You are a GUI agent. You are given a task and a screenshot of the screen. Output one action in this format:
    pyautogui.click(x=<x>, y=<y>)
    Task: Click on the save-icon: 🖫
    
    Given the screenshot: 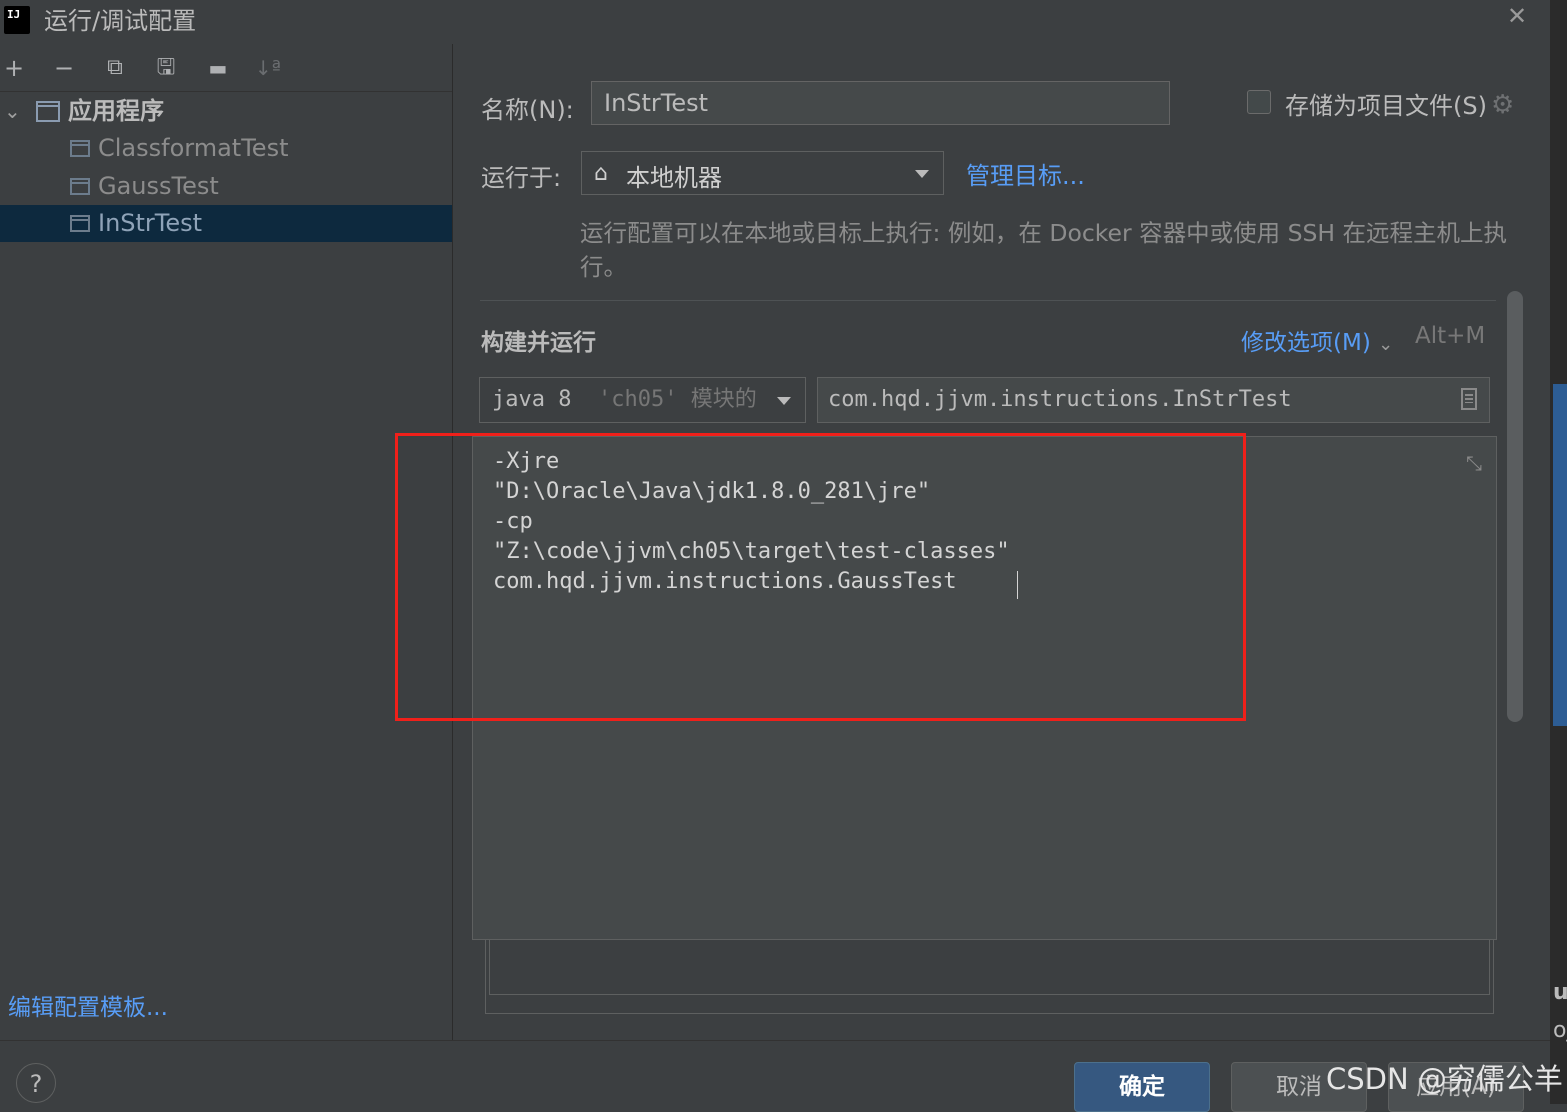 What is the action you would take?
    pyautogui.click(x=166, y=68)
    